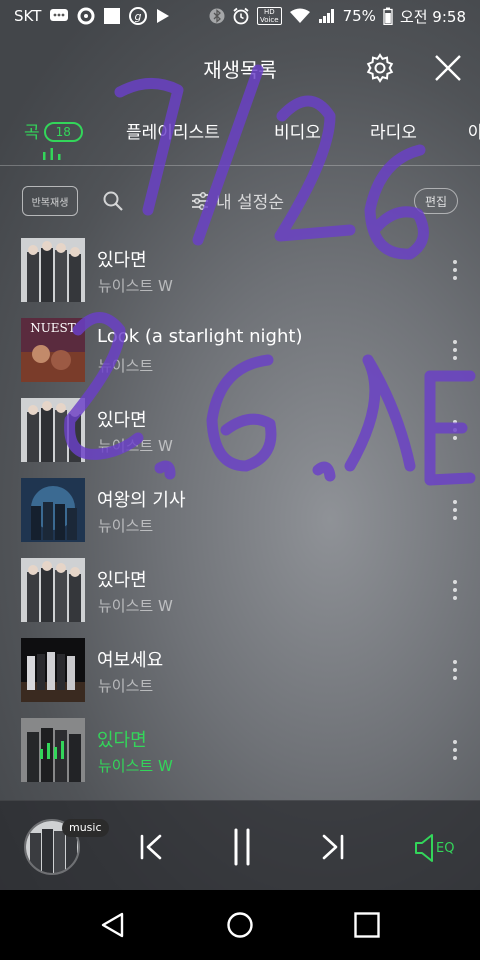  I want to click on equalizer-icon, so click(52, 154).